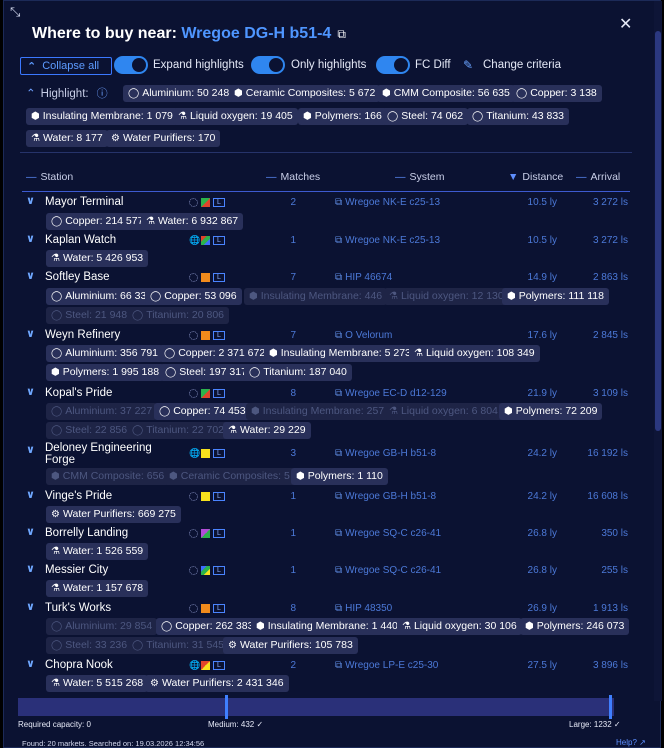  Describe the element at coordinates (105, 353) in the screenshot. I see `commodity-chip: ◯ Aluminium: 356 791` at that location.